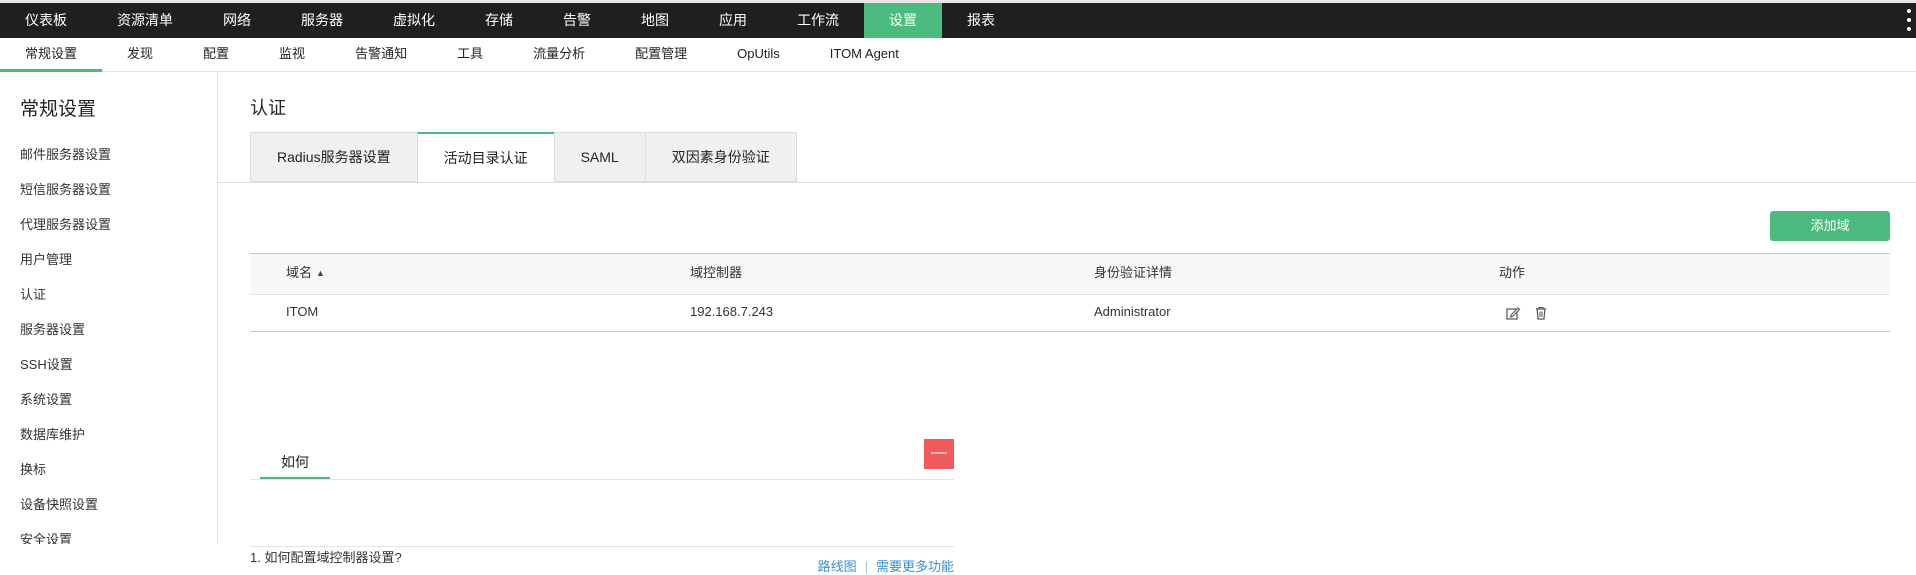  What do you see at coordinates (864, 54) in the screenshot?
I see `subnav-itom-agent: ITOM Agent` at bounding box center [864, 54].